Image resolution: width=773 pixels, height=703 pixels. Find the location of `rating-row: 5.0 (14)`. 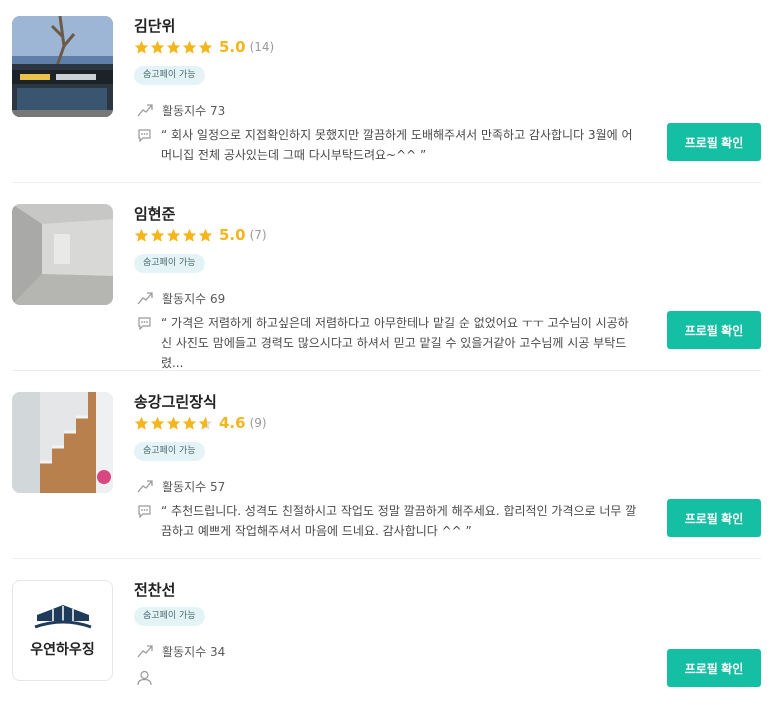

rating-row: 5.0 (14) is located at coordinates (204, 47).